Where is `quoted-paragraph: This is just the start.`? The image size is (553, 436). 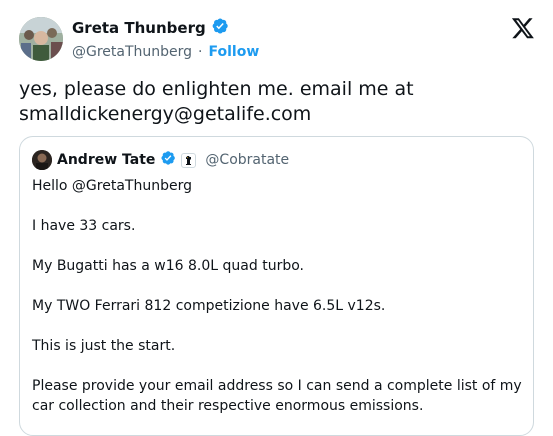
quoted-paragraph: This is just the start. is located at coordinates (104, 346).